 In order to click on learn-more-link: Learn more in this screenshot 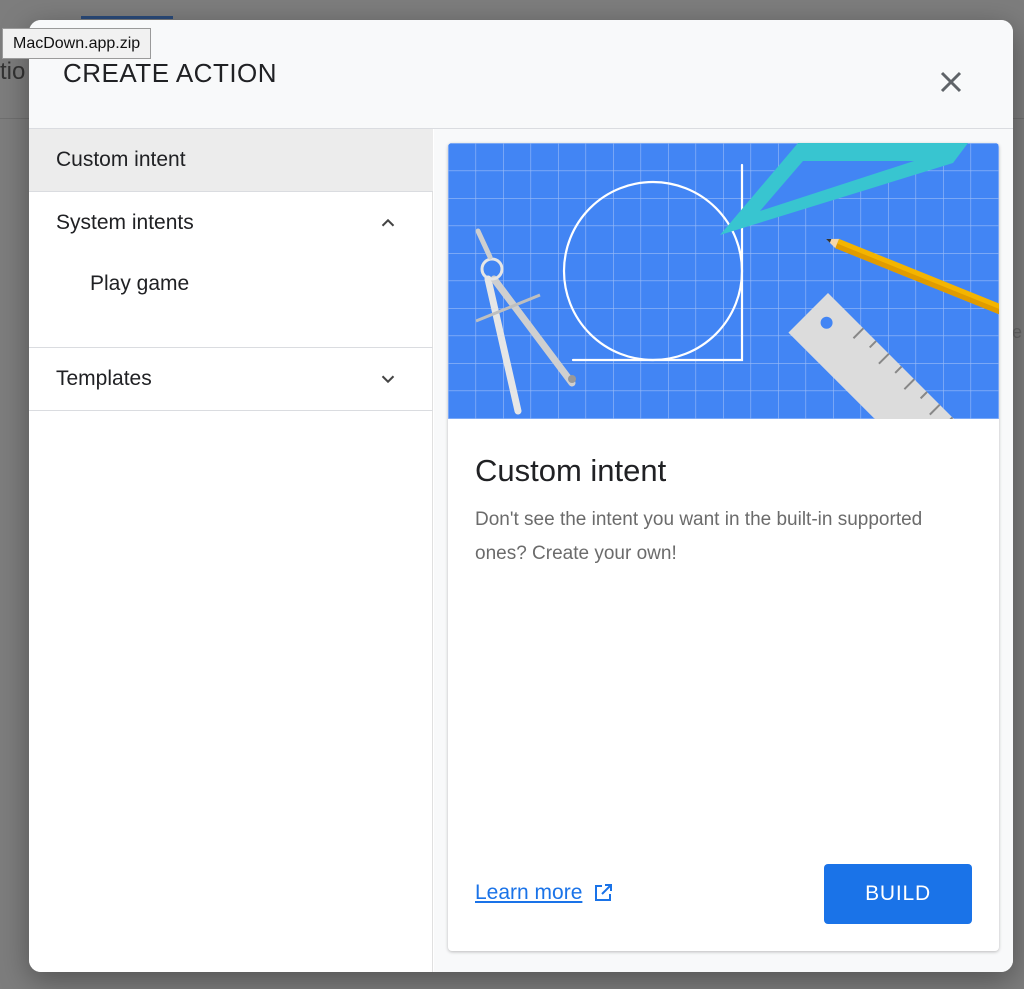, I will do `click(545, 893)`.